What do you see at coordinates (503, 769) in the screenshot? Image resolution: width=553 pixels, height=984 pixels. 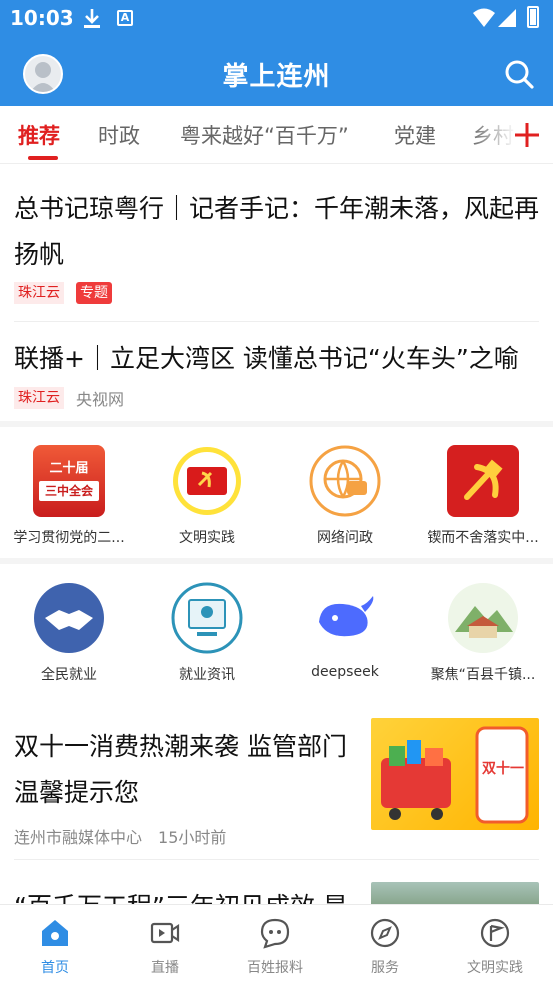 I see `thumb-promo-text: 双十一` at bounding box center [503, 769].